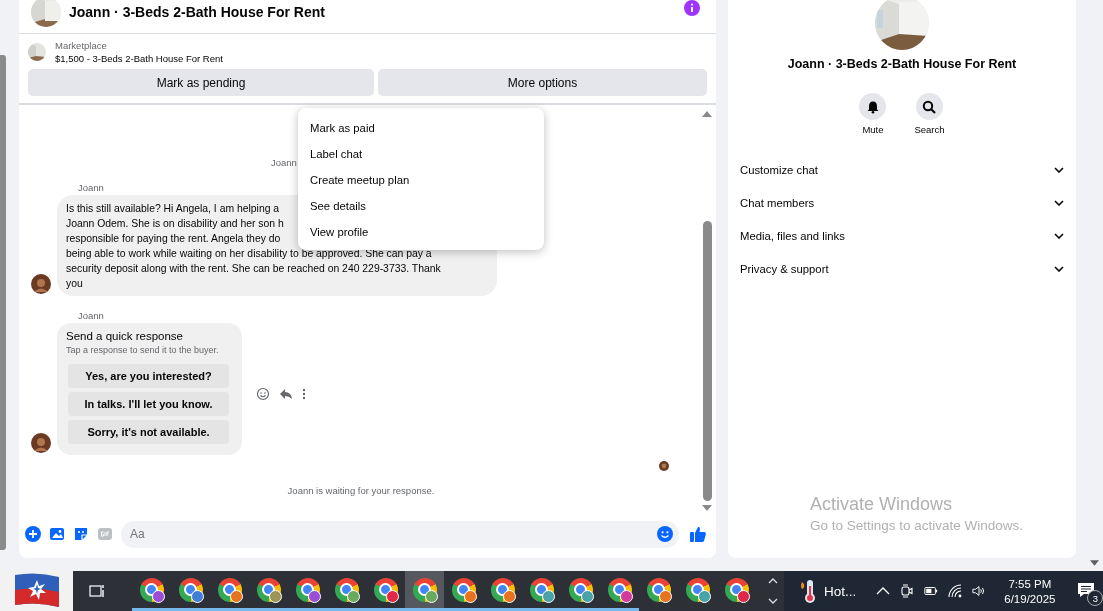 Image resolution: width=1103 pixels, height=611 pixels. Describe the element at coordinates (175, 224) in the screenshot. I see `message-line: Joann Odem. She is on disability and her son h` at that location.